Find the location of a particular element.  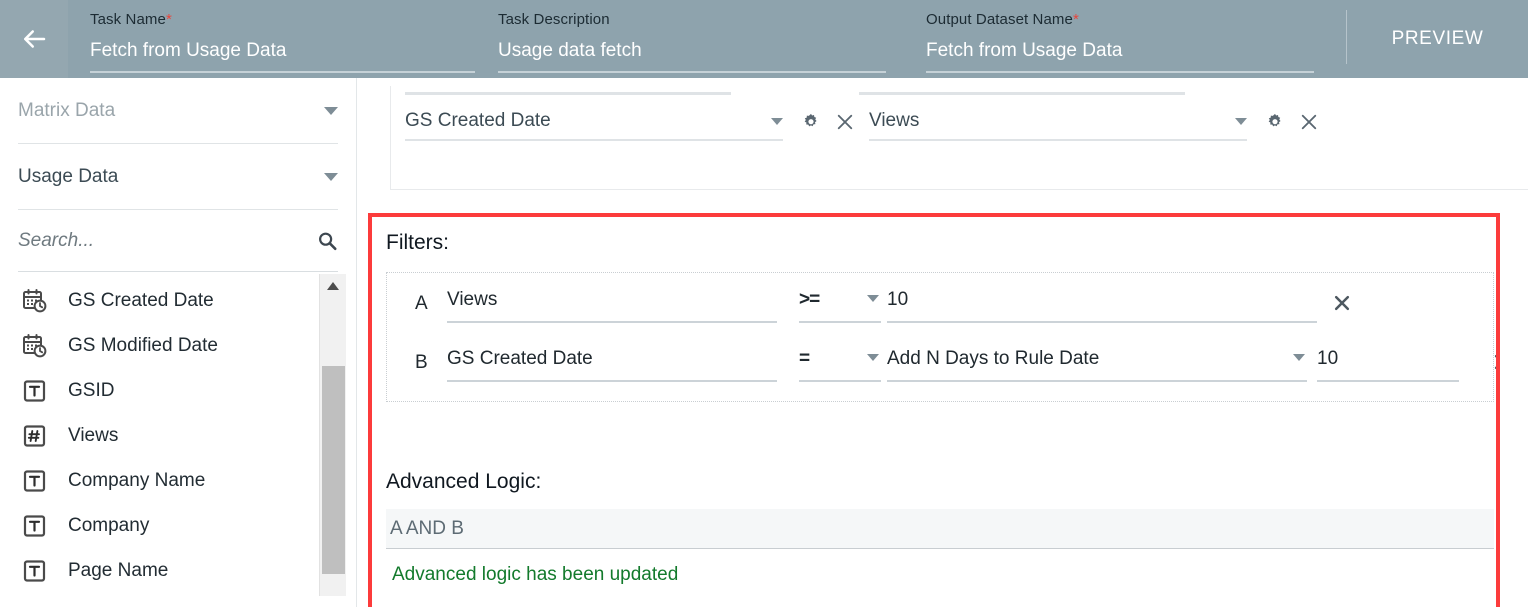

output-dataset-name-label-text: Output Dataset Name is located at coordinates (999, 19).